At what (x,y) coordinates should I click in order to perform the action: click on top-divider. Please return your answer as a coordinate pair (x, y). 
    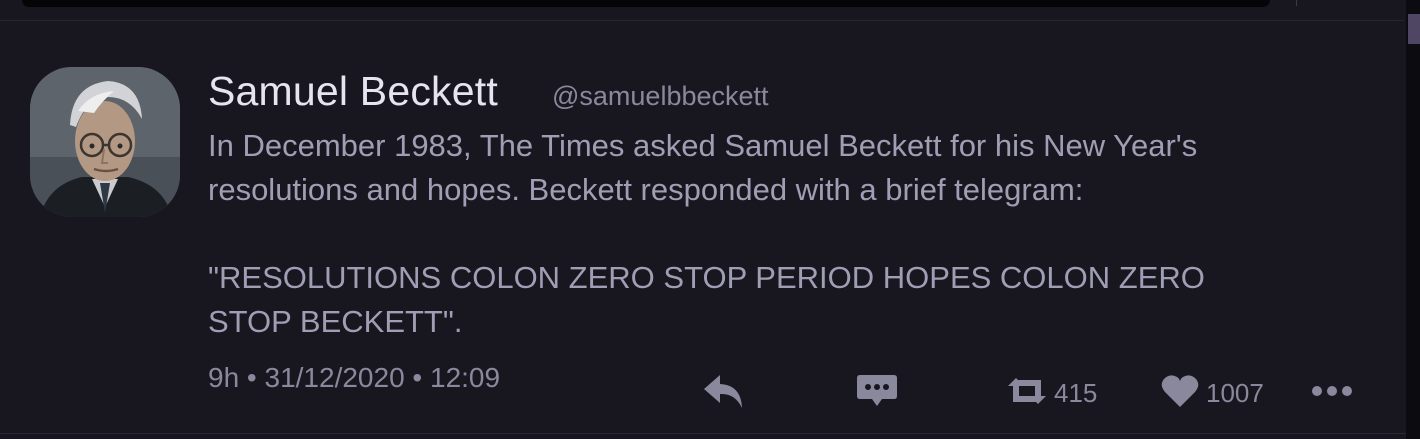
    Looking at the image, I should click on (702, 20).